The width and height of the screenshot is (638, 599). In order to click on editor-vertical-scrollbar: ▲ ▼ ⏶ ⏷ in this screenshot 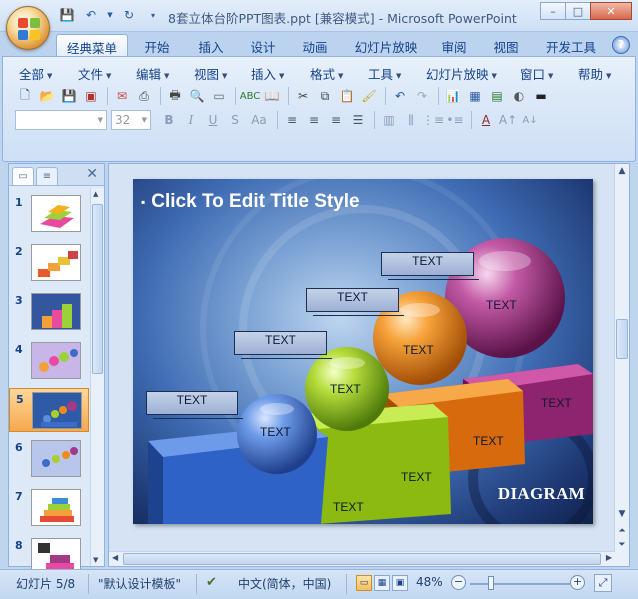, I will do `click(621, 365)`.